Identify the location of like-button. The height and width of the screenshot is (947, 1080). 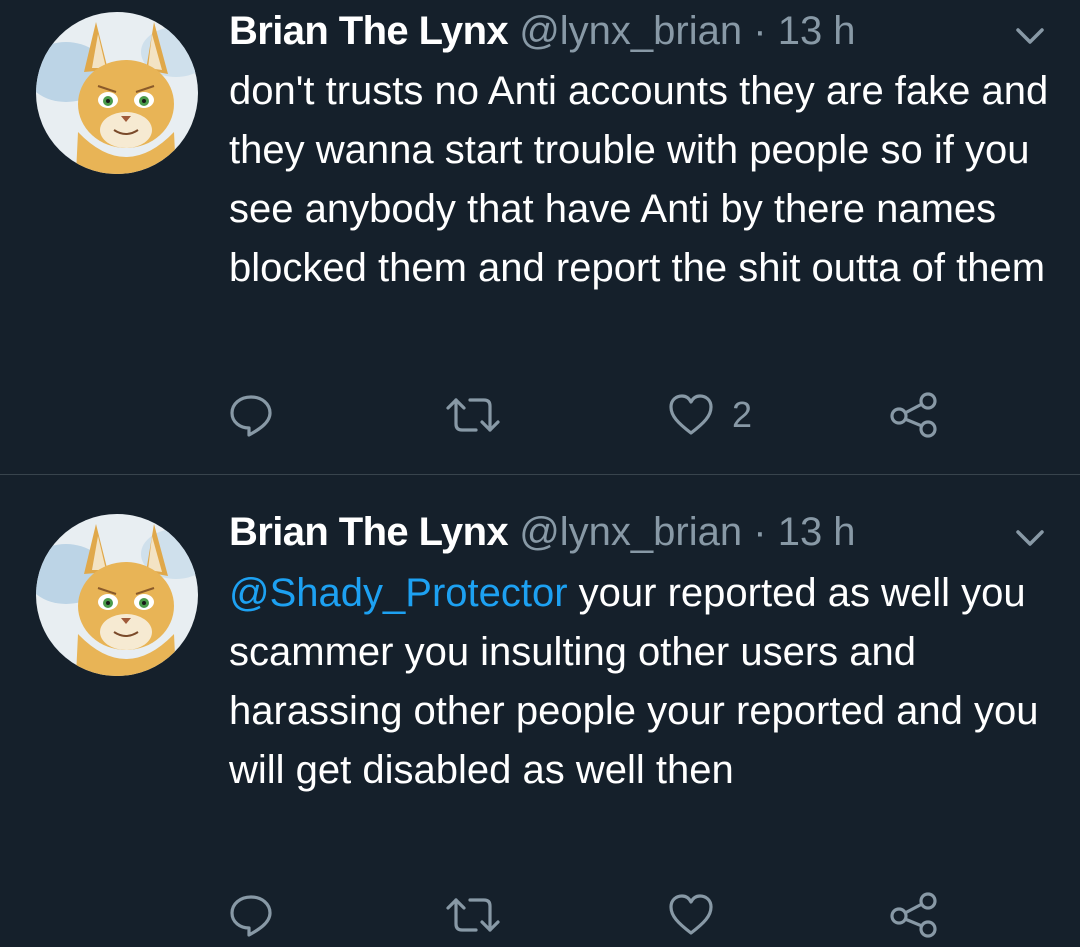
(700, 915).